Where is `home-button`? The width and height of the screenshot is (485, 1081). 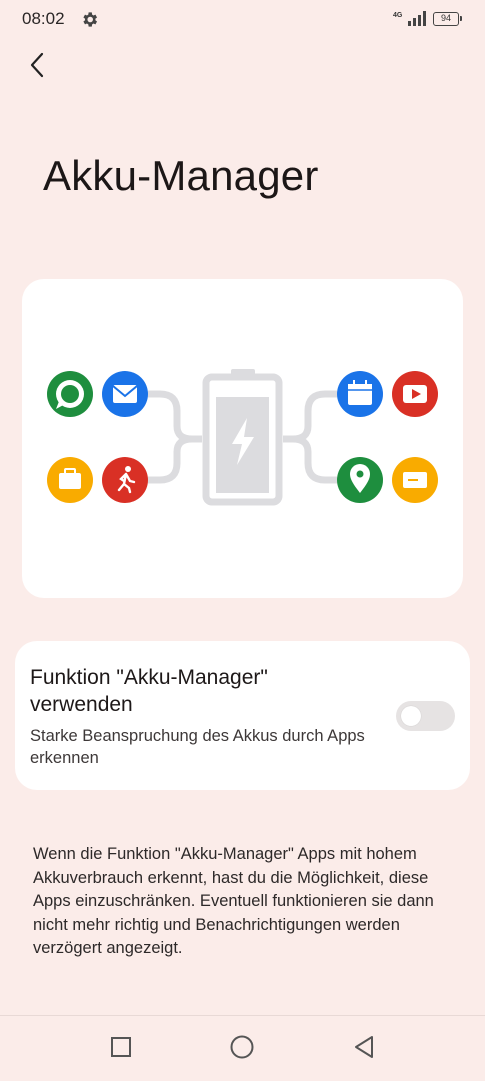 home-button is located at coordinates (242, 1049).